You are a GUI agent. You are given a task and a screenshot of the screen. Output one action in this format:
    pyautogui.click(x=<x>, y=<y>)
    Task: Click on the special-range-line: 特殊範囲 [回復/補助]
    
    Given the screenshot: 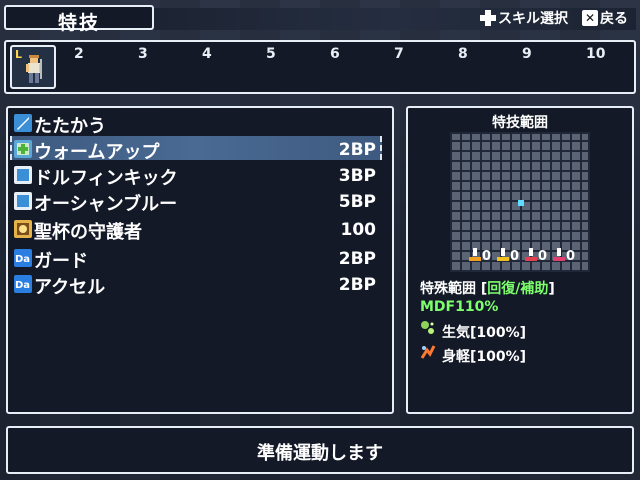 What is the action you would take?
    pyautogui.click(x=487, y=288)
    